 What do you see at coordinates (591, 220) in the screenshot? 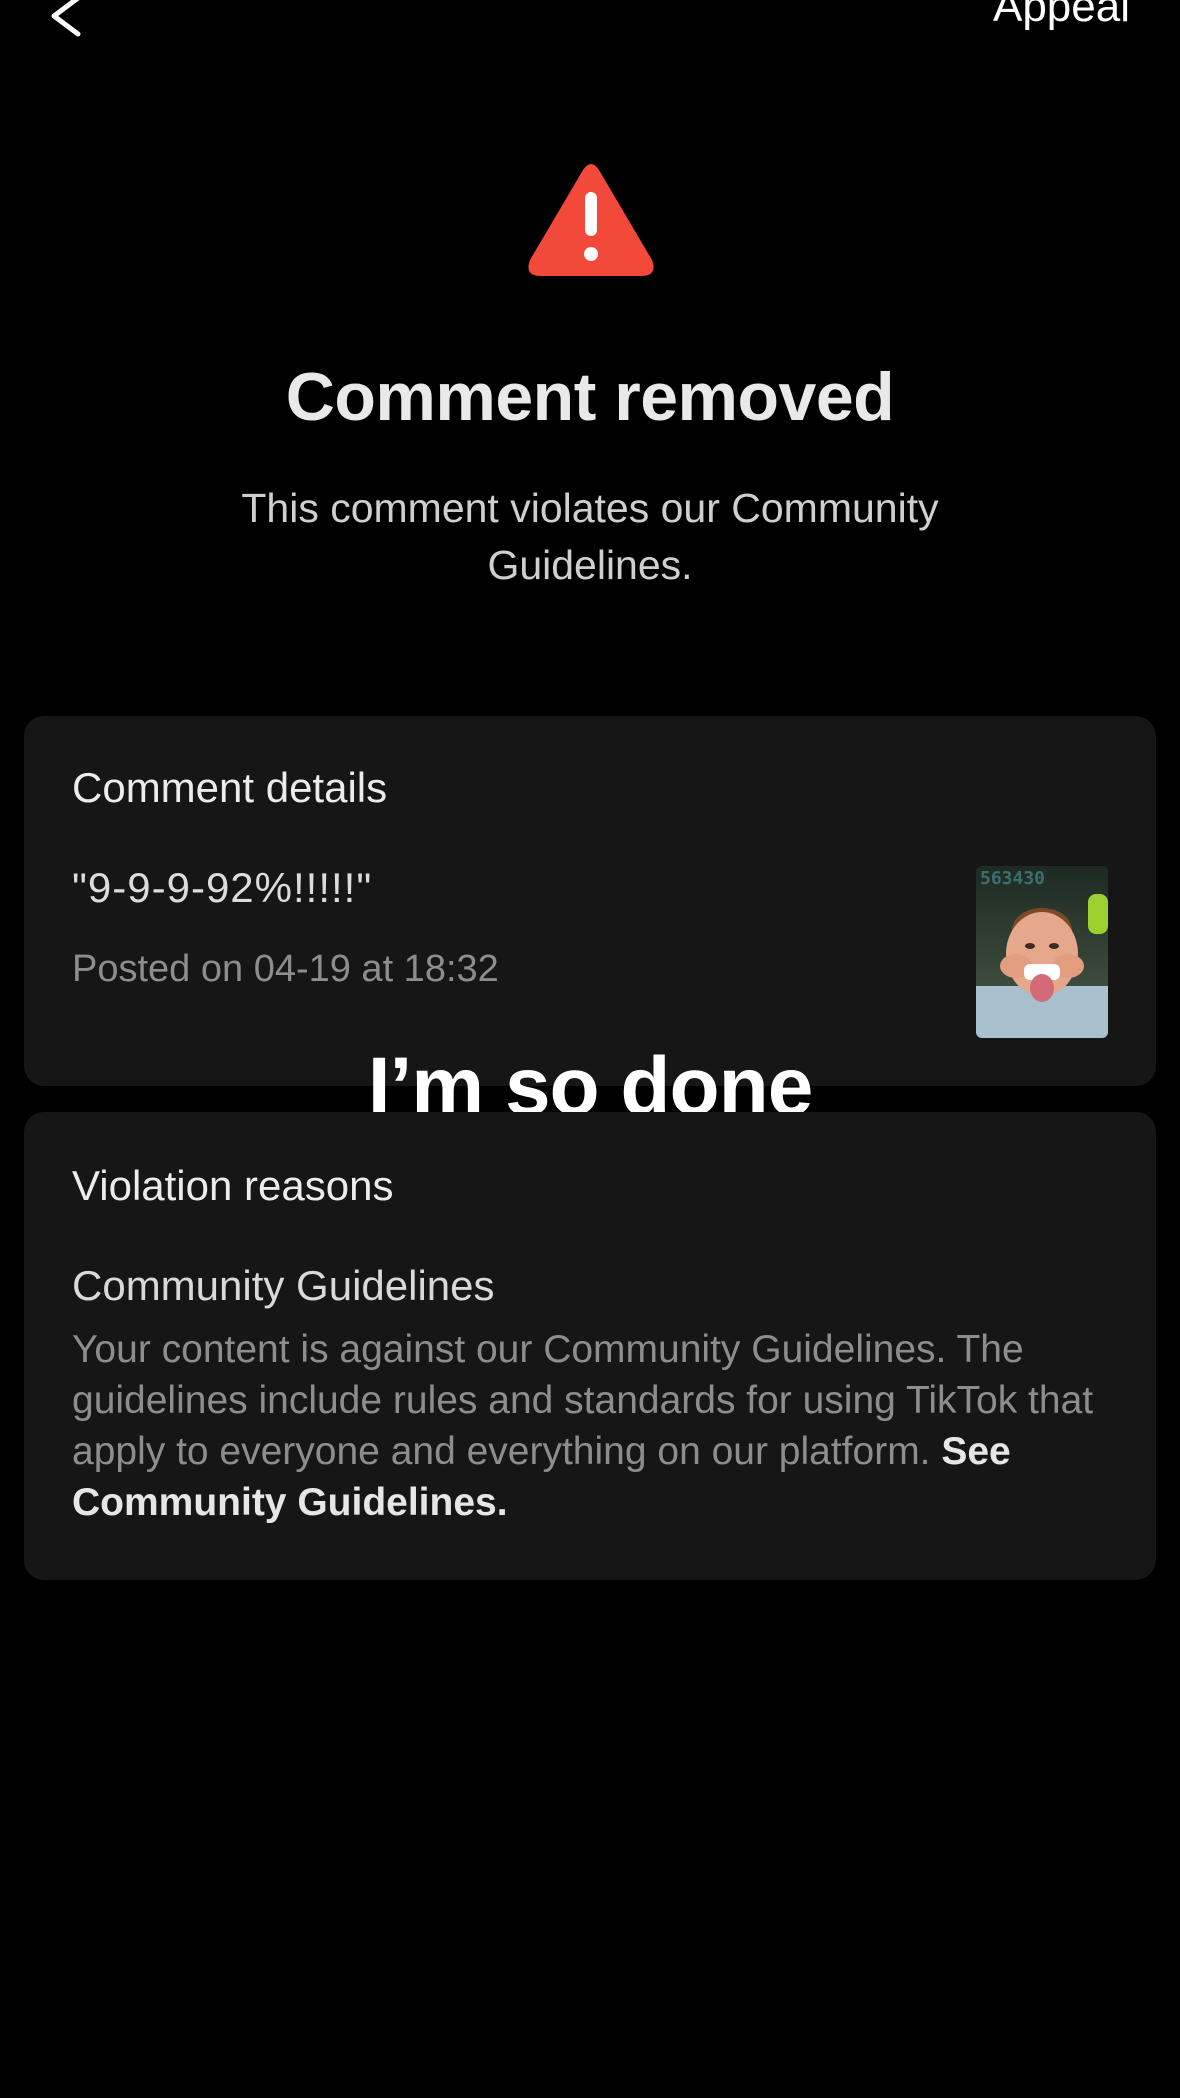
I see `warning-triangle-icon` at bounding box center [591, 220].